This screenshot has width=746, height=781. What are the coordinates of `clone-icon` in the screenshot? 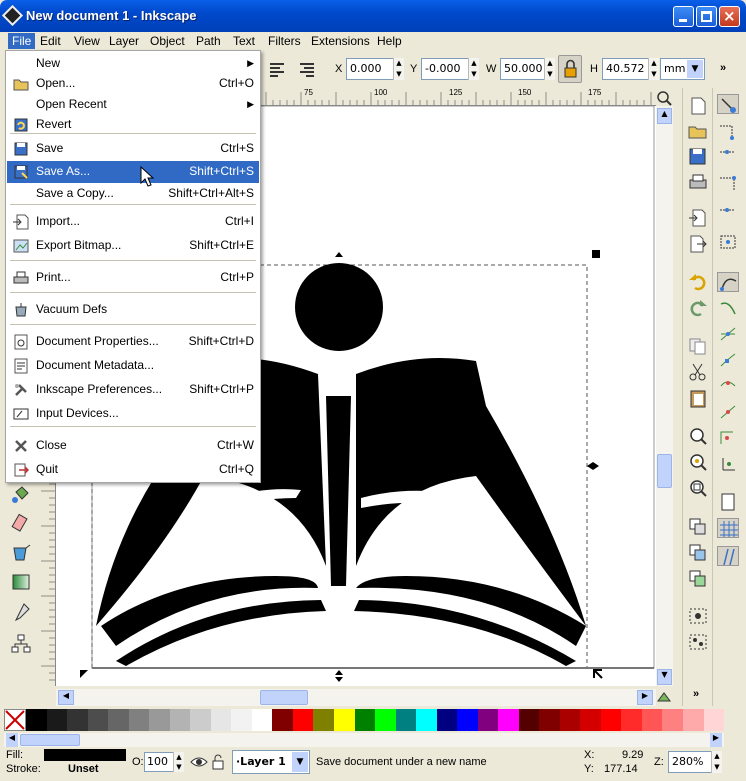 It's located at (698, 552).